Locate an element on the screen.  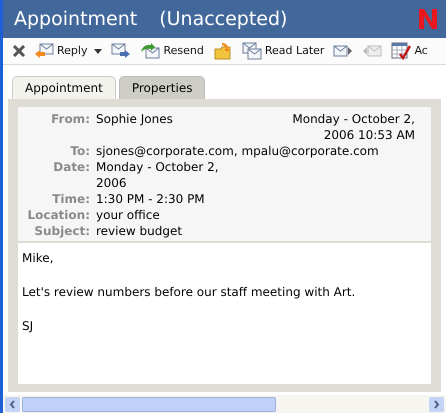
field-value: your office is located at coordinates (128, 215).